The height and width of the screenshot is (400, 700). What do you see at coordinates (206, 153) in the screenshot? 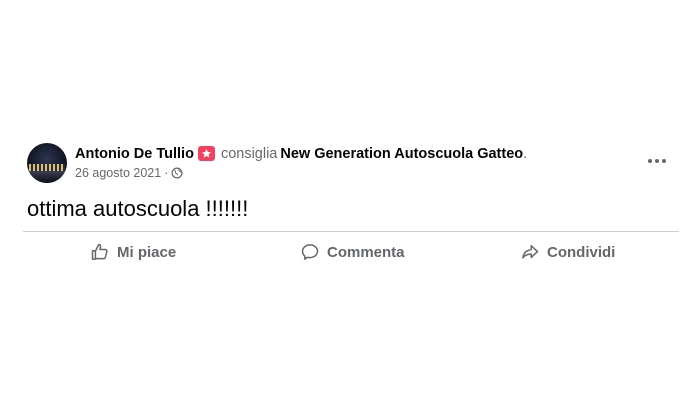
I see `star-badge-icon` at bounding box center [206, 153].